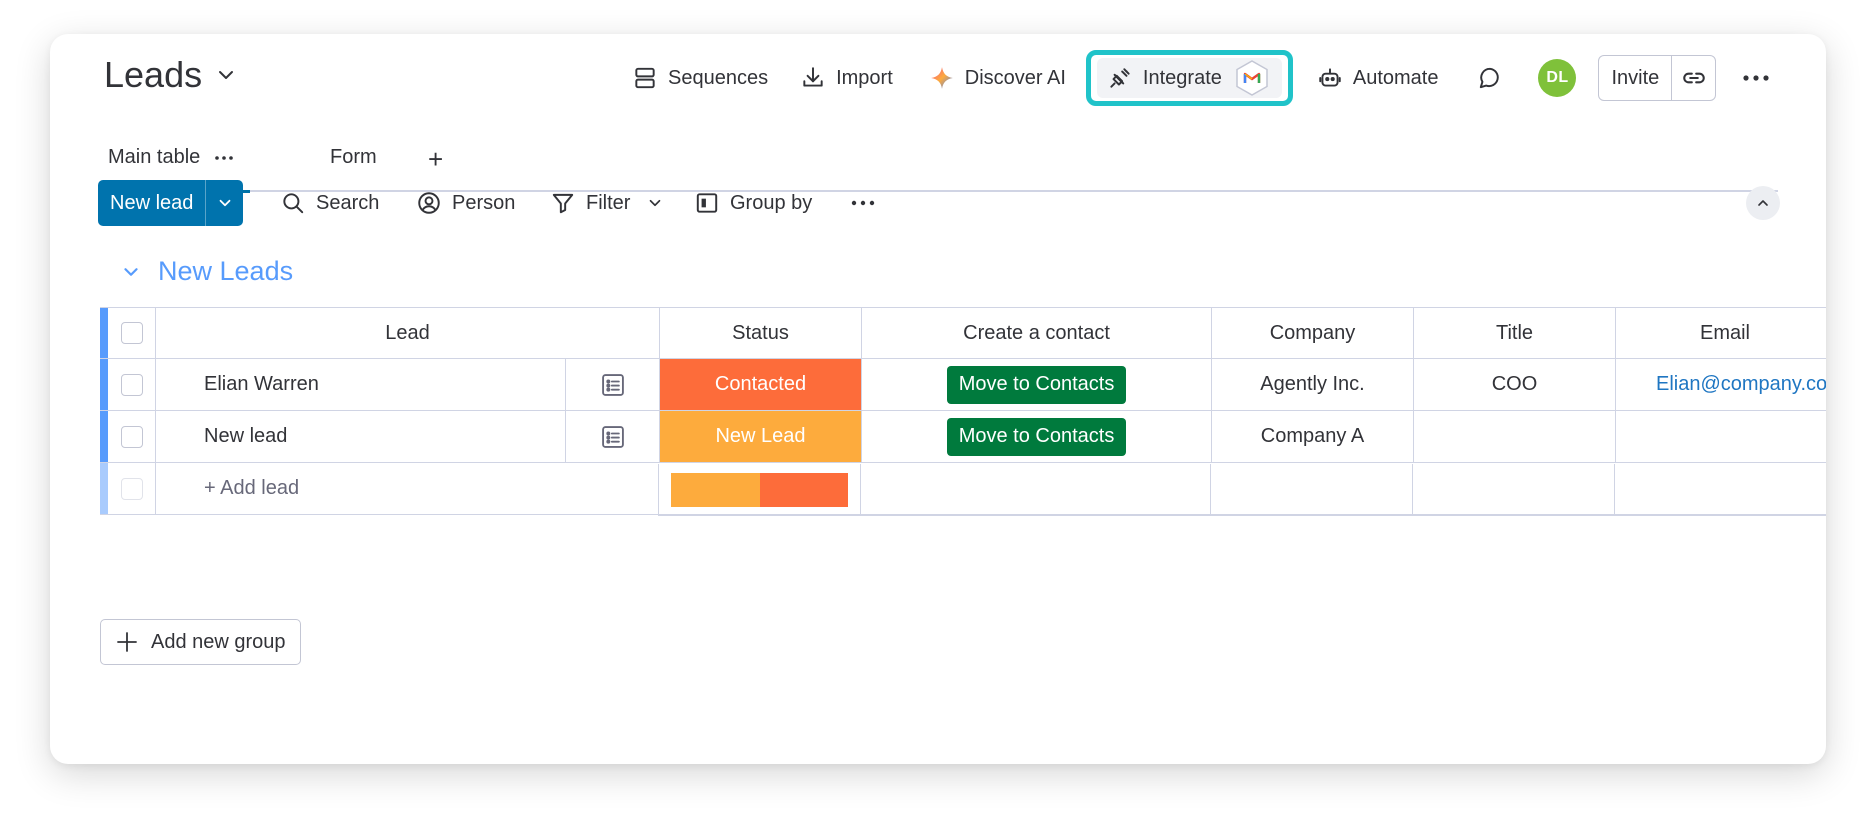  What do you see at coordinates (1313, 436) in the screenshot?
I see `company-cell: Company A` at bounding box center [1313, 436].